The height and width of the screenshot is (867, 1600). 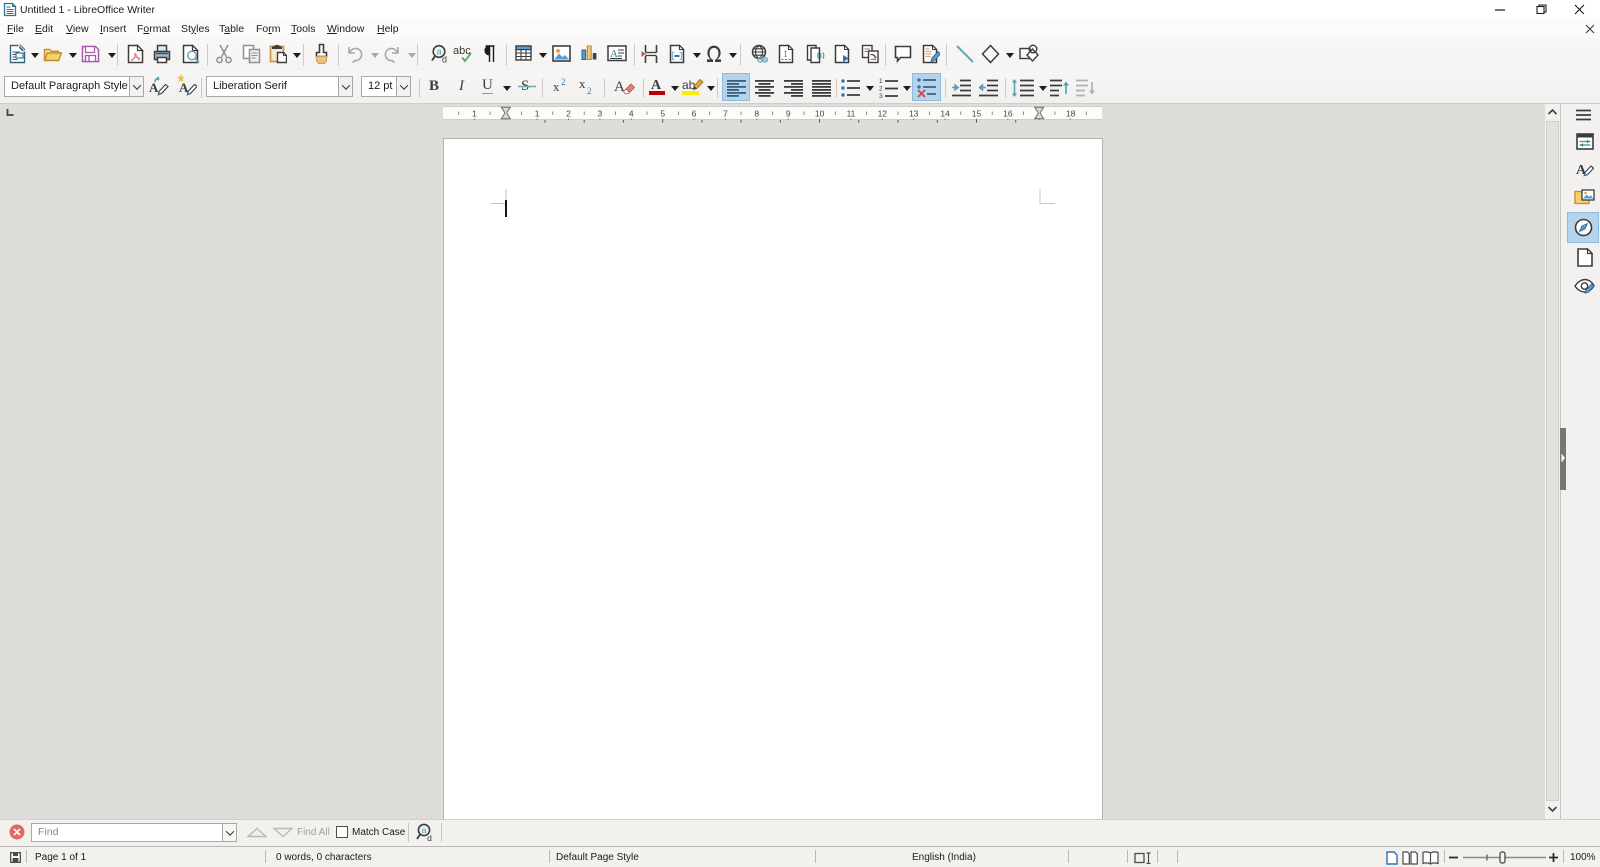 I want to click on svg-text: 7, so click(x=725, y=114).